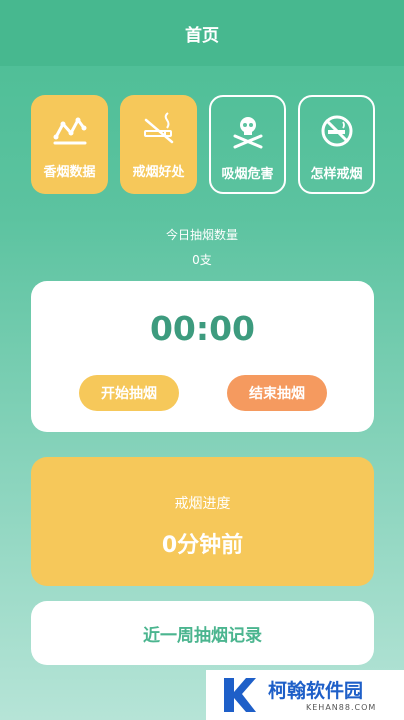  Describe the element at coordinates (202, 35) in the screenshot. I see `page-title: 首页` at that location.